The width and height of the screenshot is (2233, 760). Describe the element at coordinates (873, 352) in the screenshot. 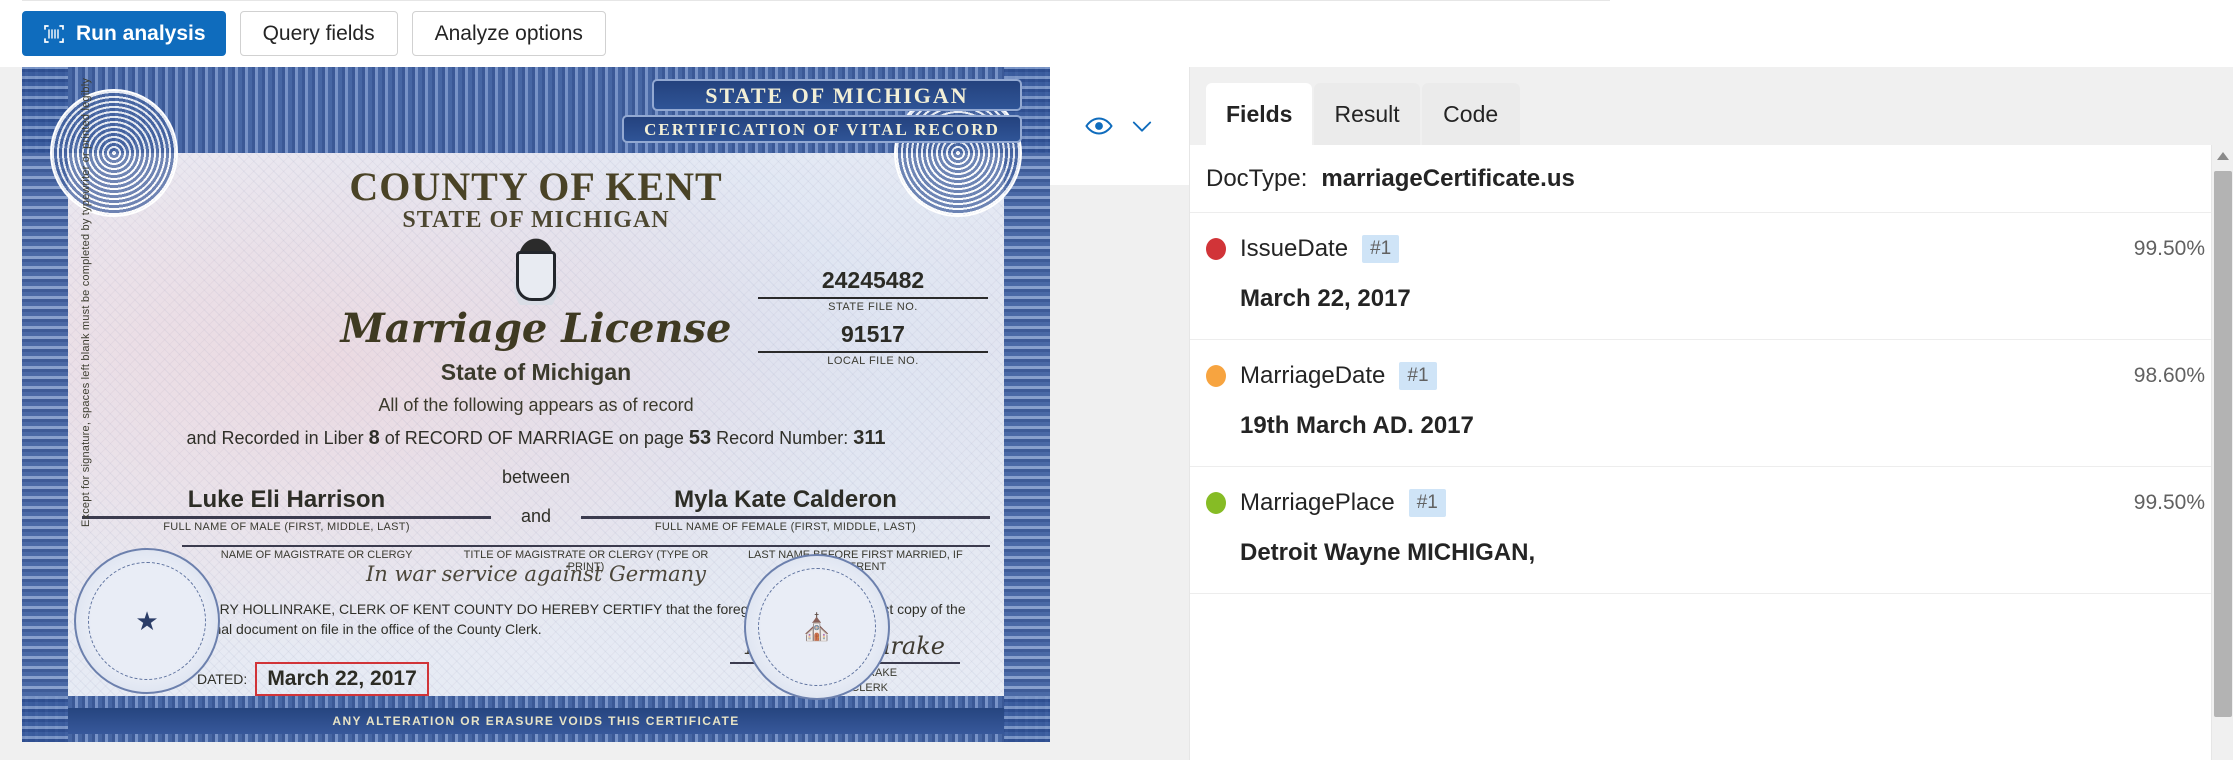

I see `local-file-rule` at that location.